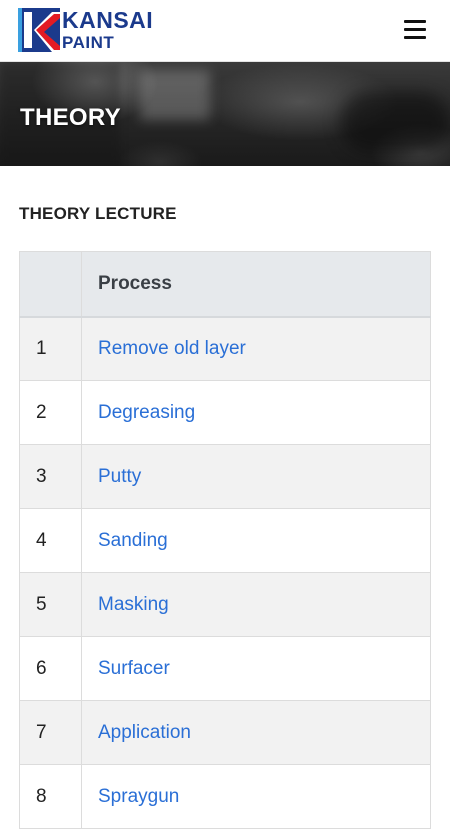  Describe the element at coordinates (256, 604) in the screenshot. I see `process-cell: Masking` at that location.